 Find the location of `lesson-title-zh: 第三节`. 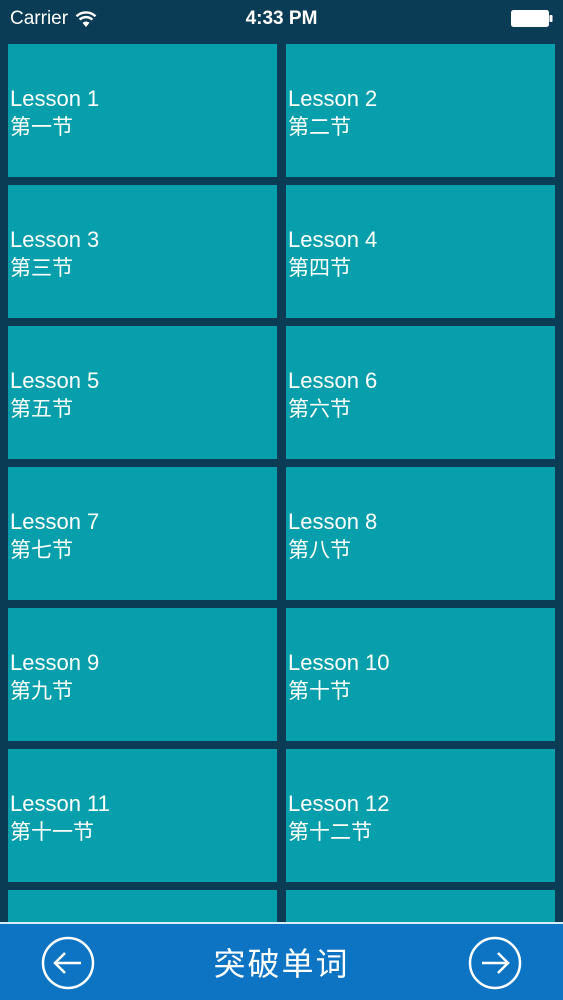

lesson-title-zh: 第三节 is located at coordinates (41, 267).